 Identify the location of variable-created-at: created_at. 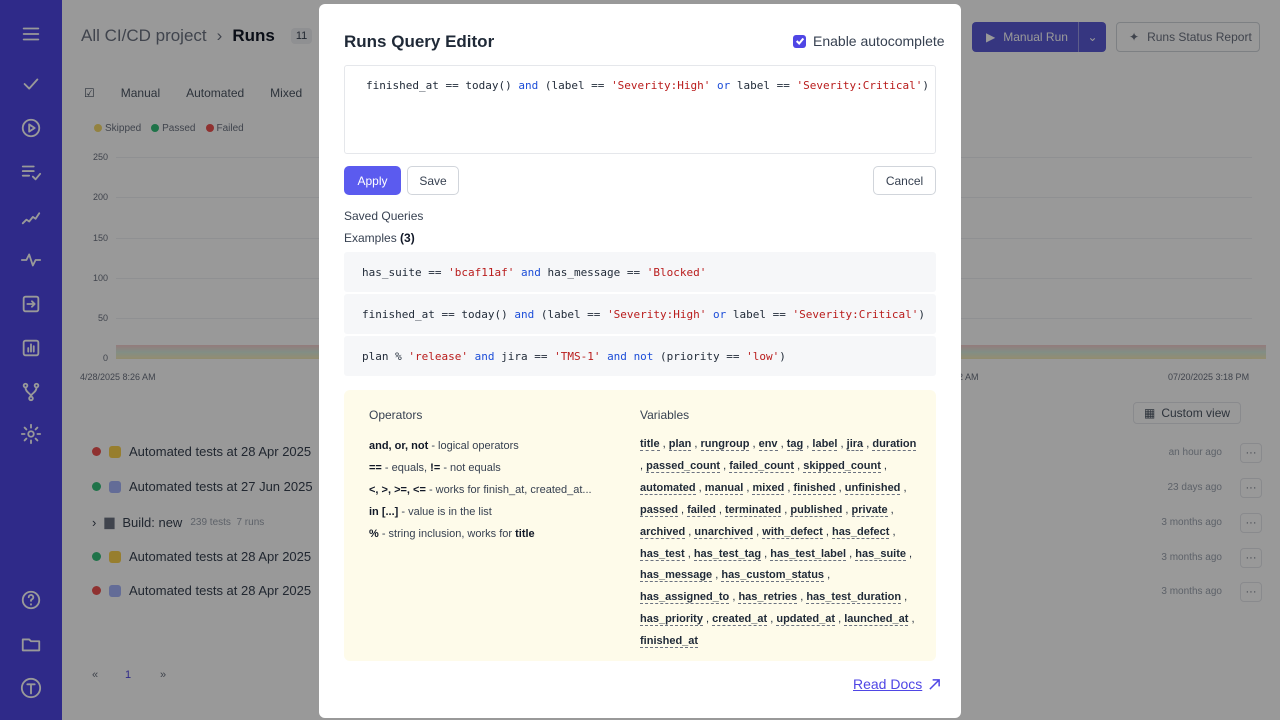
(740, 620).